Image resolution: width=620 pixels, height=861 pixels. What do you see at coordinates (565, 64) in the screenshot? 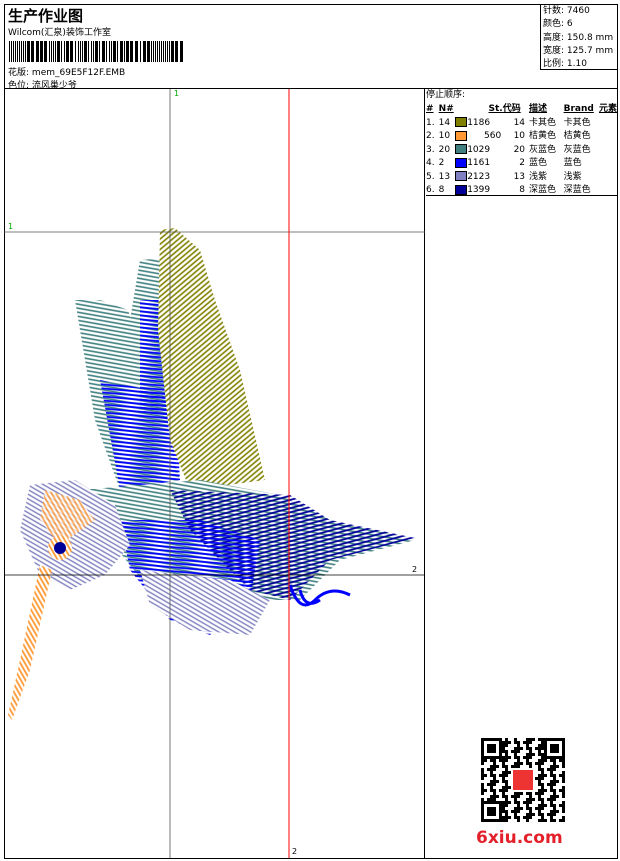
I see `stat-scale: 比例: 1.10` at bounding box center [565, 64].